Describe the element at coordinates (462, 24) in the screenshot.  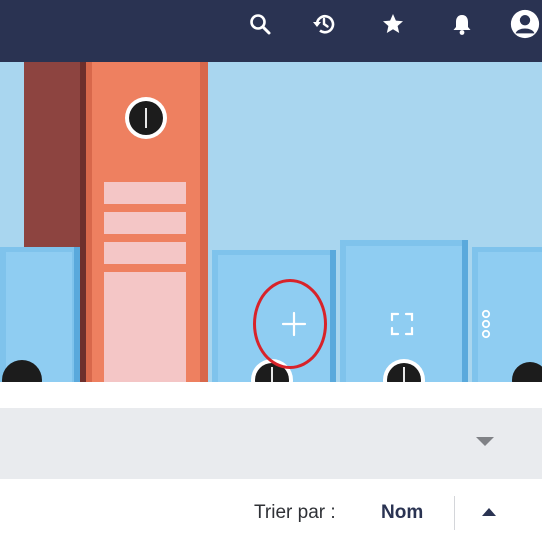
I see `bell-icon` at that location.